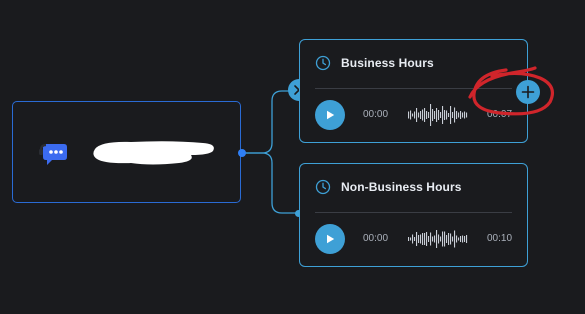 The image size is (585, 314). What do you see at coordinates (413, 91) in the screenshot?
I see `business-hours-card: Business Hours 00:00 00:07` at bounding box center [413, 91].